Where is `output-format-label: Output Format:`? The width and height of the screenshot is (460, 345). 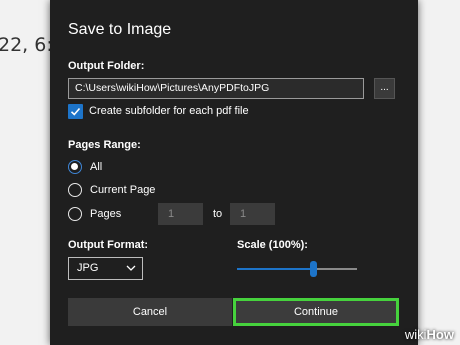 output-format-label: Output Format: is located at coordinates (108, 245).